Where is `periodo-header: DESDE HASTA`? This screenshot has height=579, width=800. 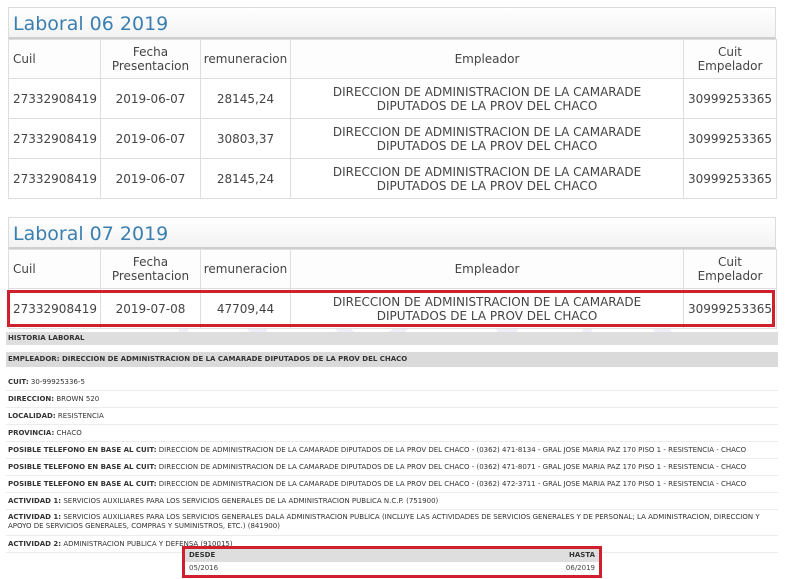
periodo-header: DESDE HASTA is located at coordinates (392, 555).